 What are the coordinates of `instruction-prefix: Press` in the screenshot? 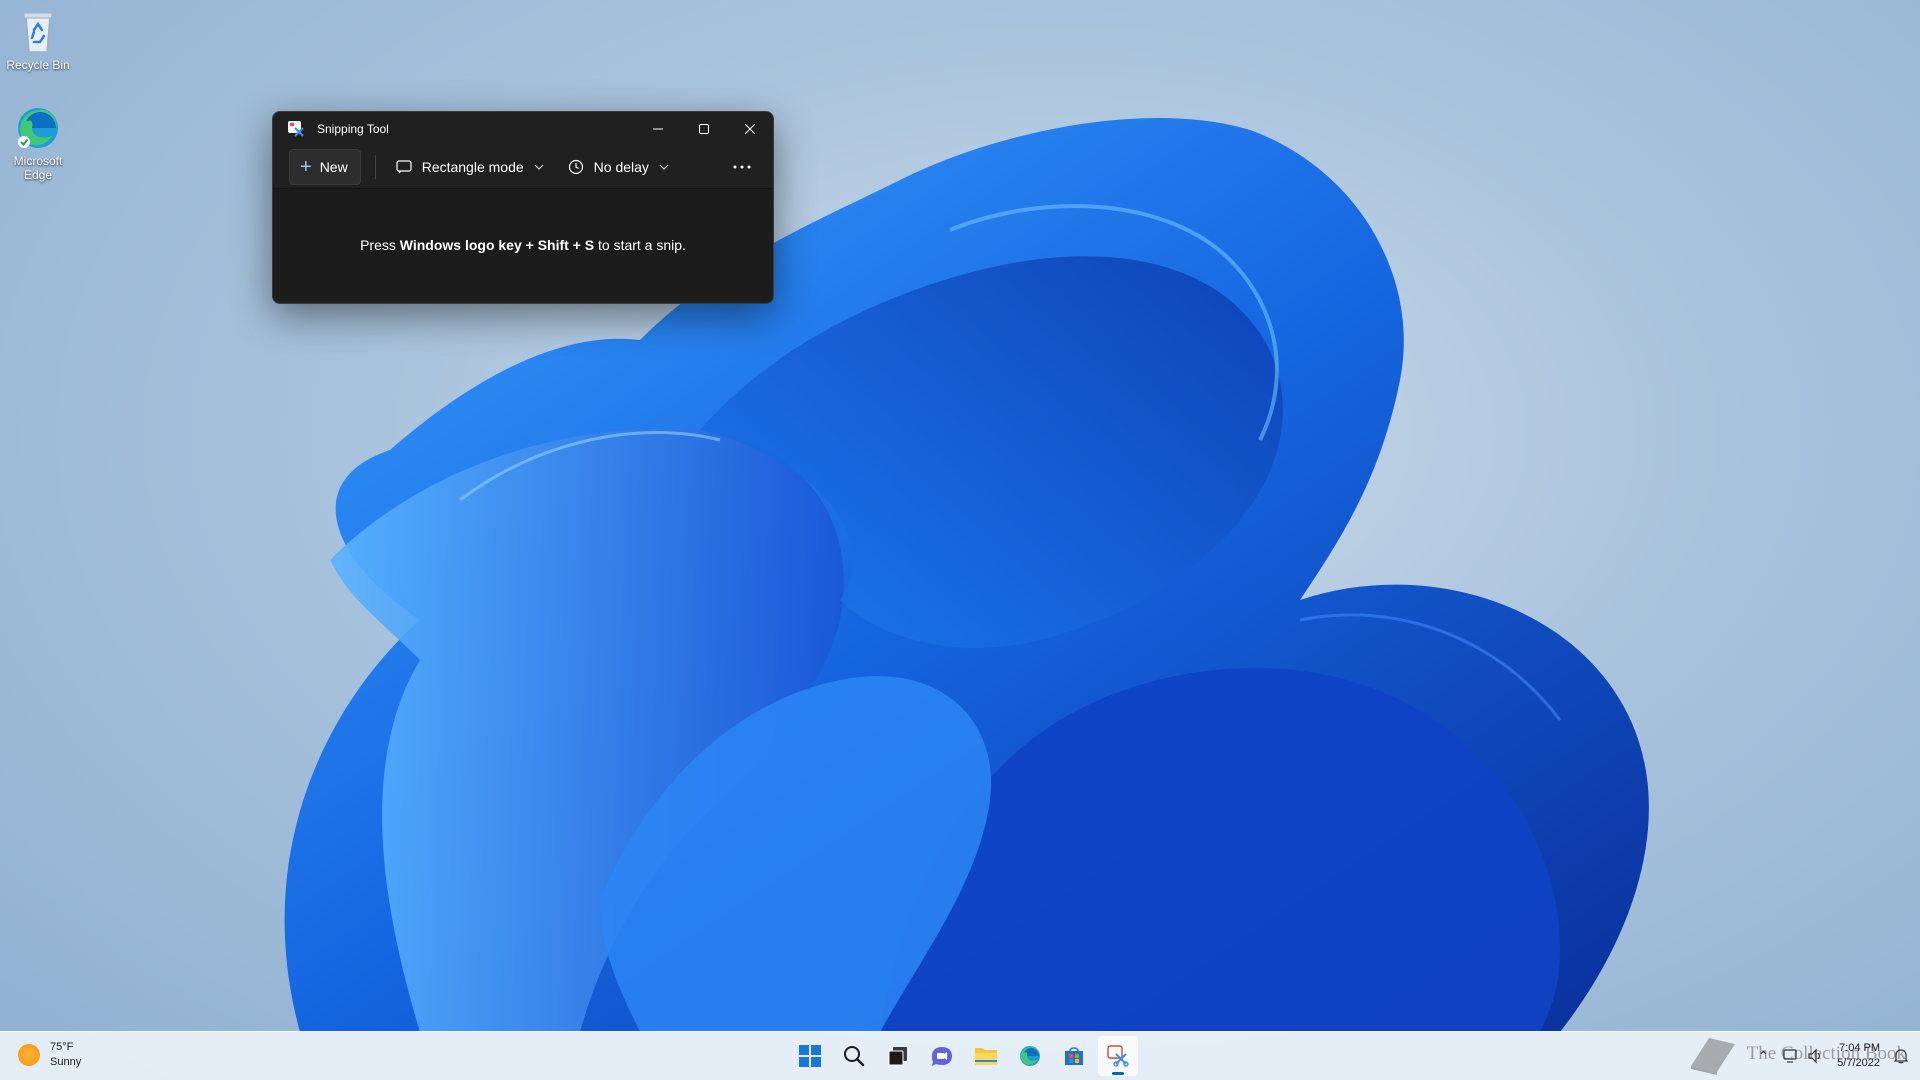 It's located at (380, 245).